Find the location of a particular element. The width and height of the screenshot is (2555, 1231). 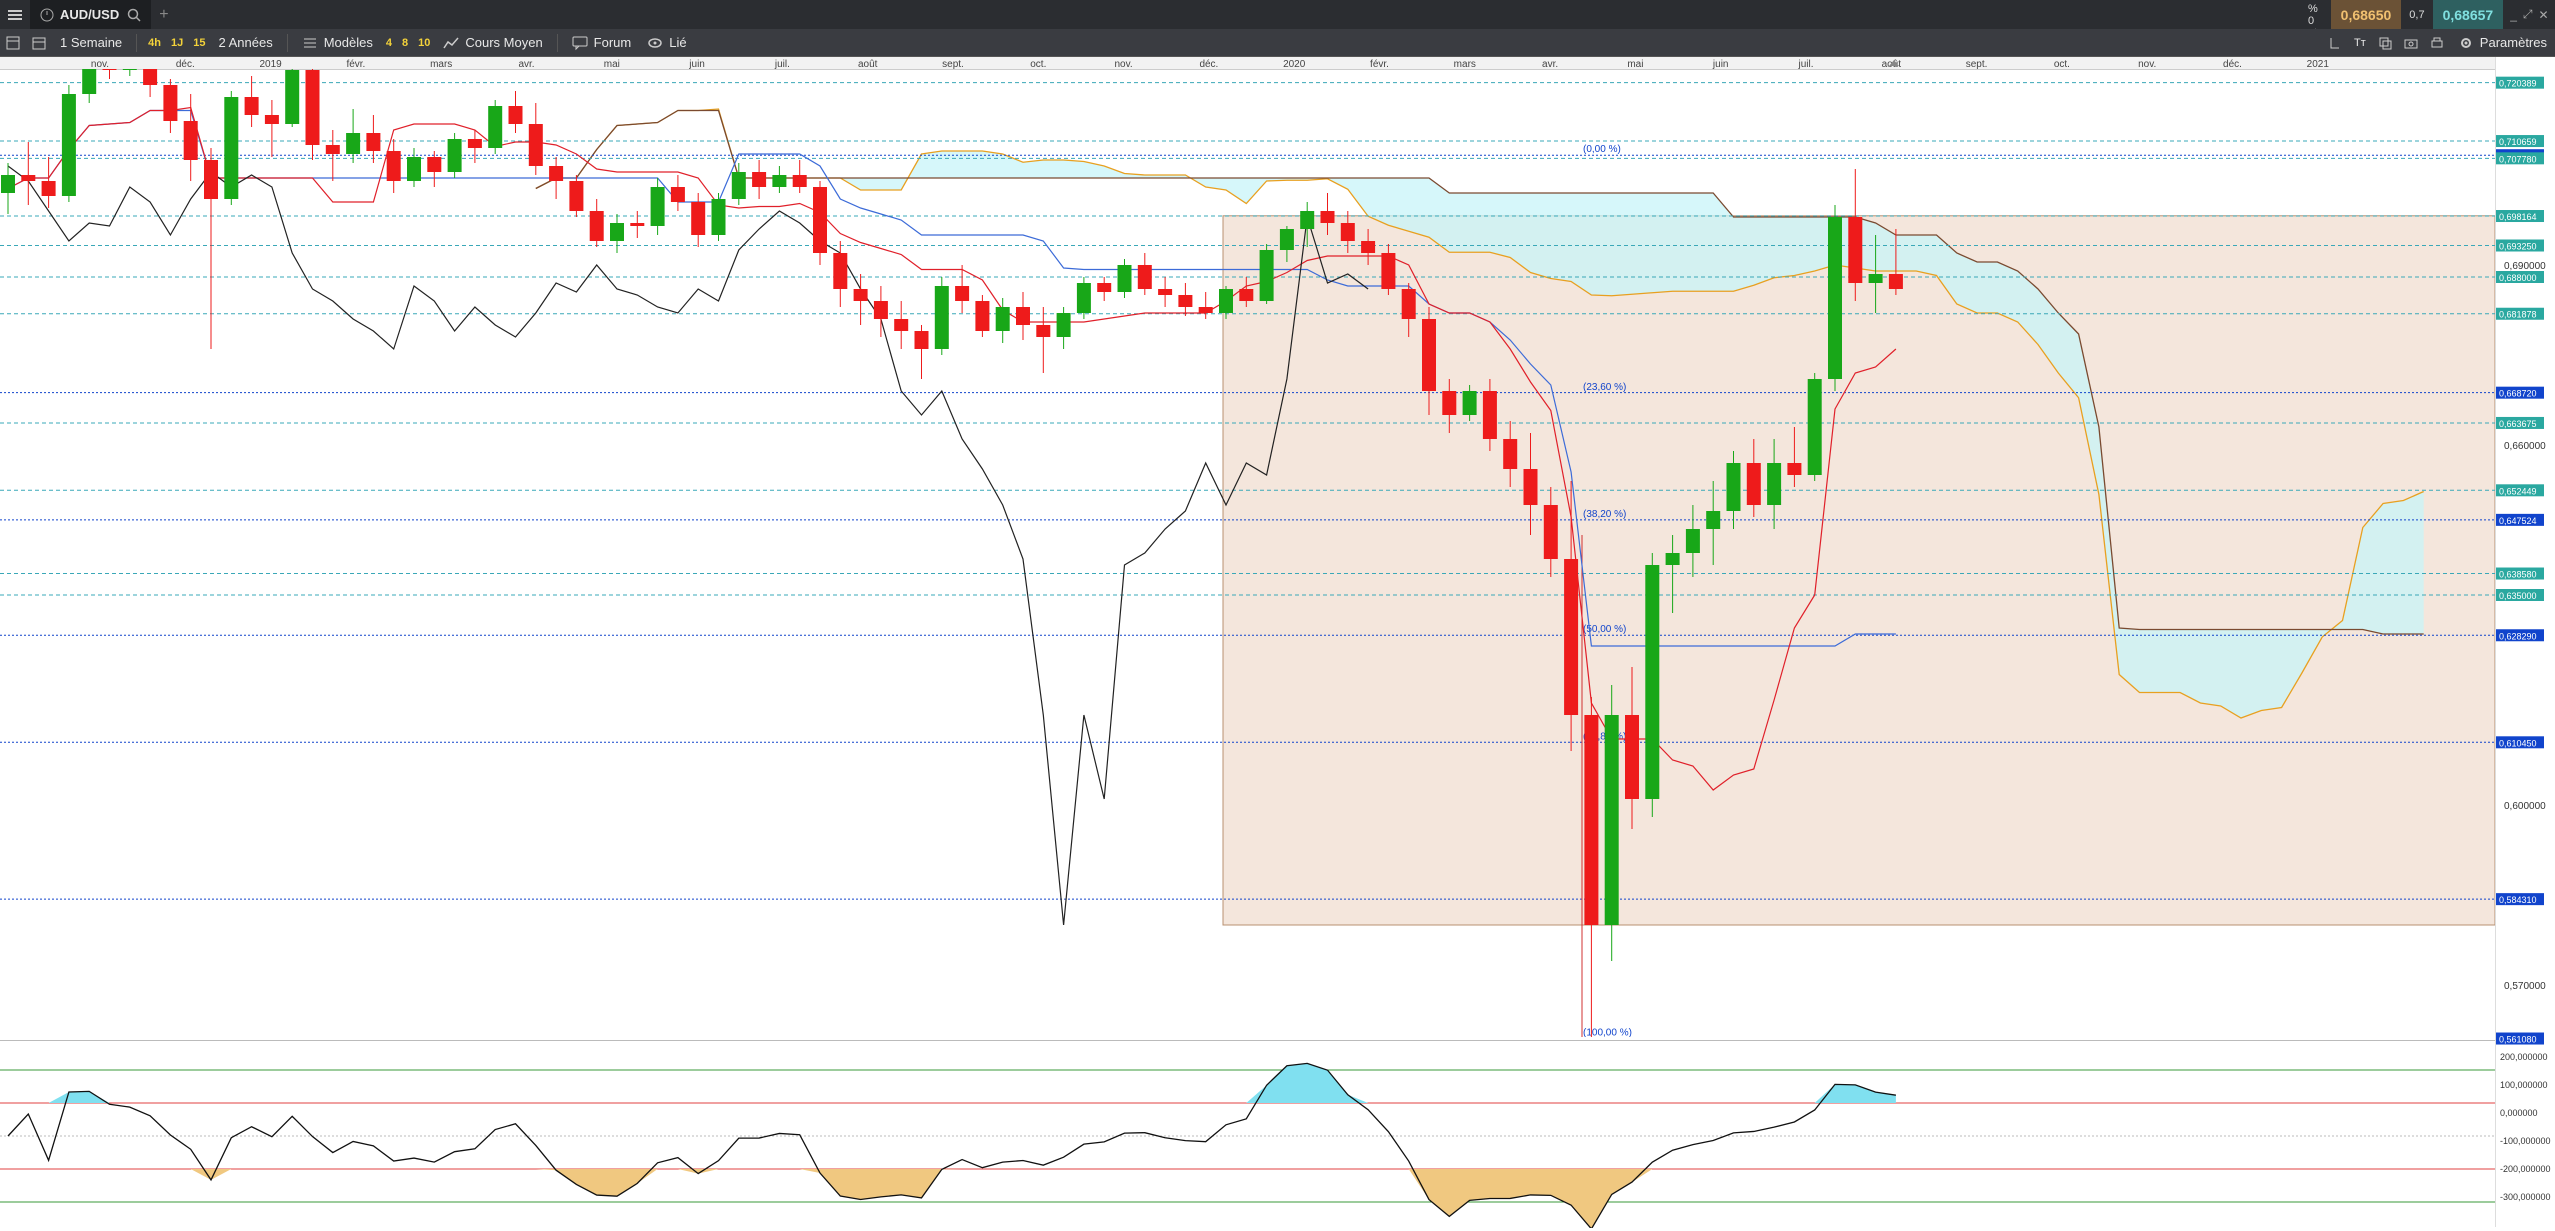

spread: 0,7 is located at coordinates (2417, 14).